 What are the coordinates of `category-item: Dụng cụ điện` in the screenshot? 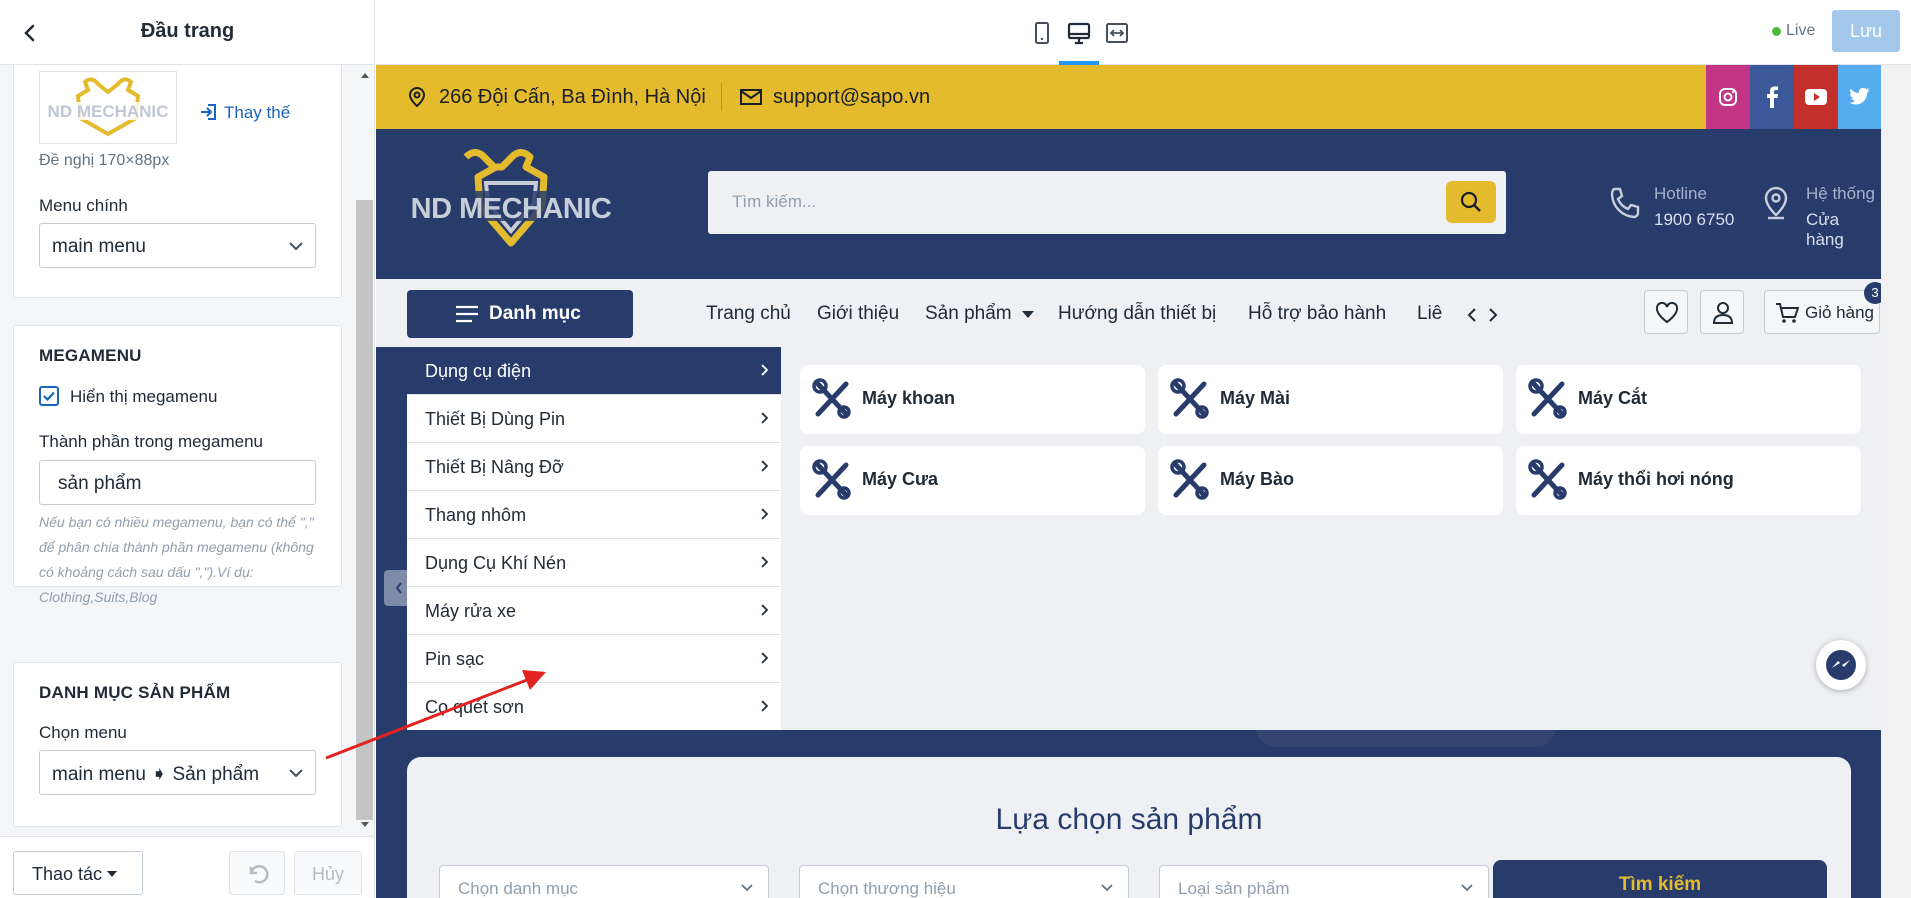 It's located at (594, 371).